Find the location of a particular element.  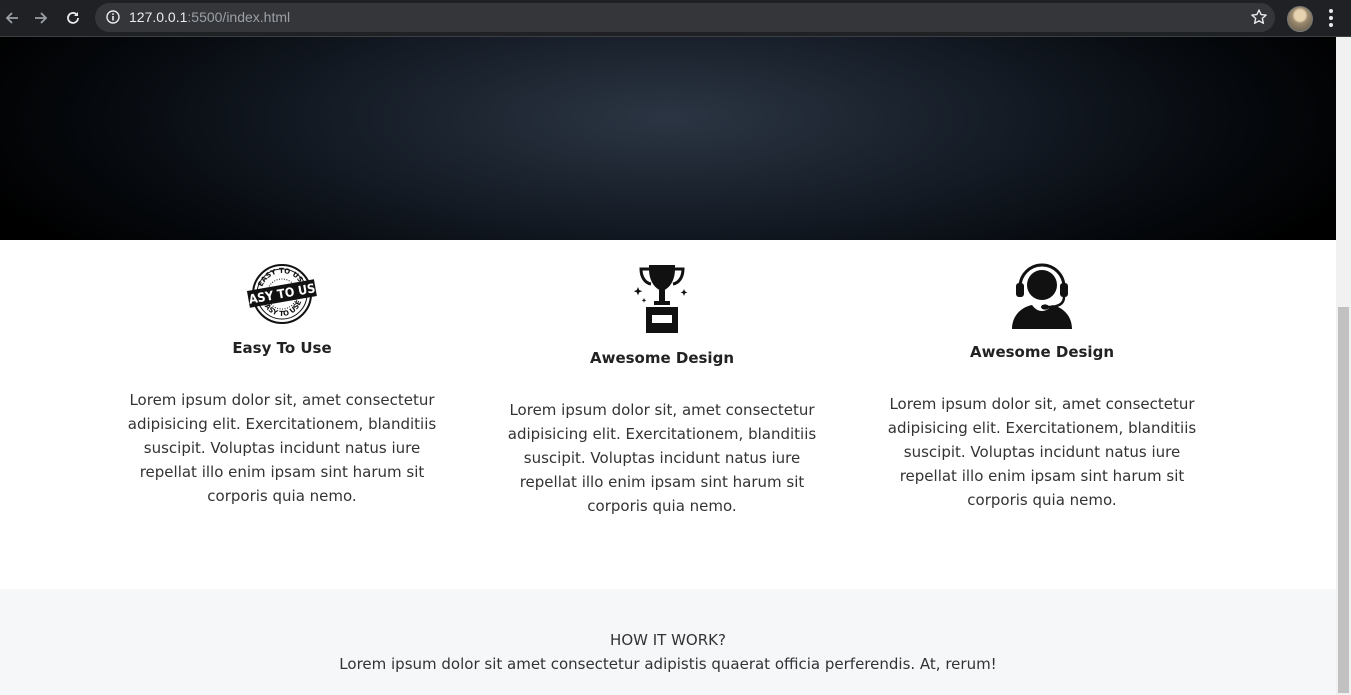

url-host: 127.0.0.1 is located at coordinates (158, 17).